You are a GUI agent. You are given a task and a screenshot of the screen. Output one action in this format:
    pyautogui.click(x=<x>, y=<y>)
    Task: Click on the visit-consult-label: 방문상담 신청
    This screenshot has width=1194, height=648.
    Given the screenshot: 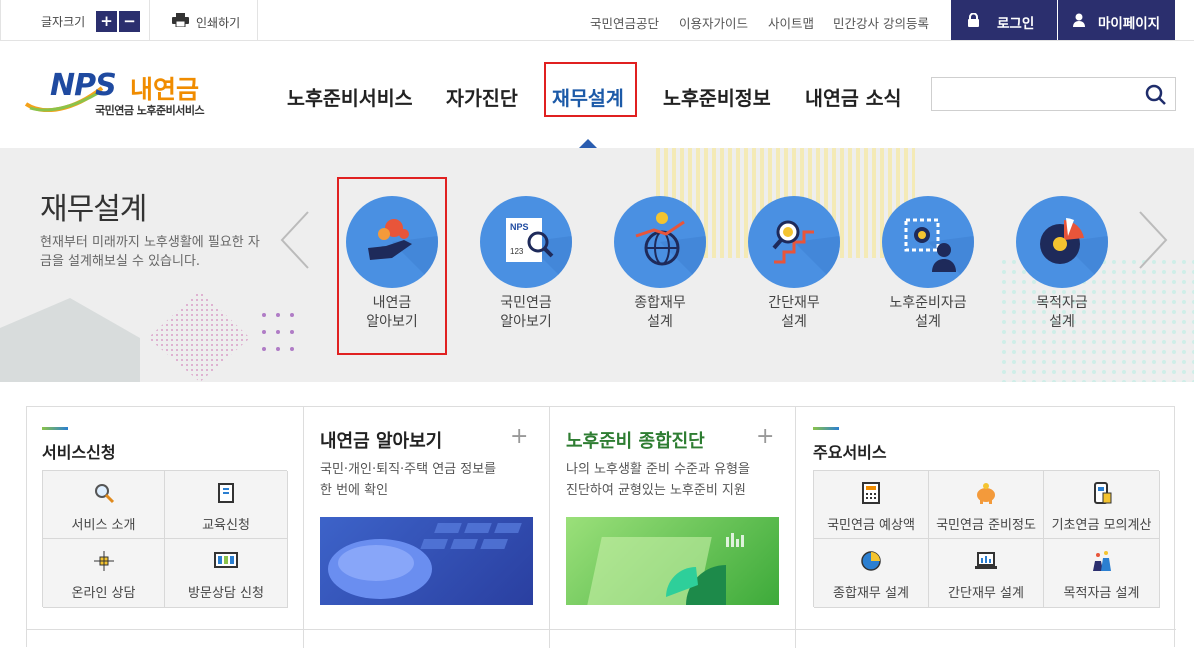 What is the action you would take?
    pyautogui.click(x=226, y=593)
    